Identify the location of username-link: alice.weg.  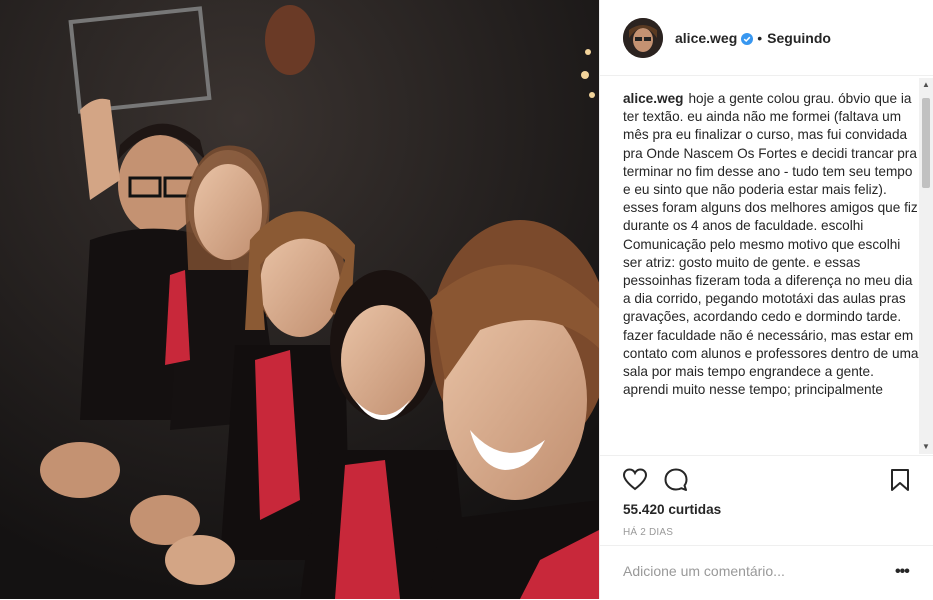
(706, 38).